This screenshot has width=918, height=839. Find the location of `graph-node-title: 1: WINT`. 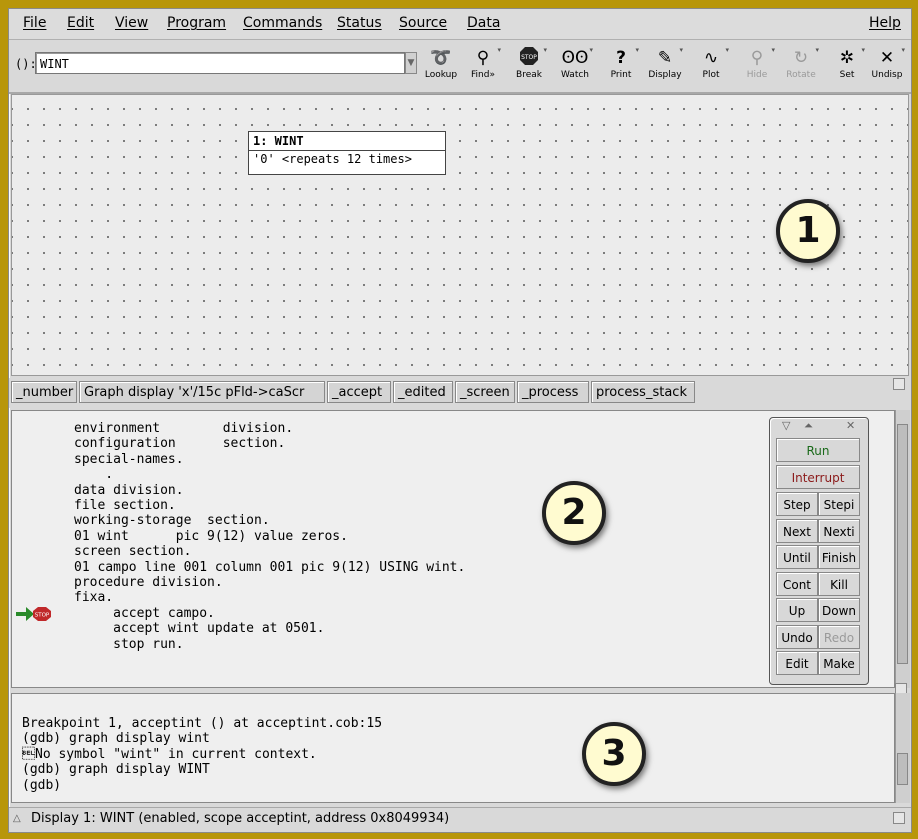

graph-node-title: 1: WINT is located at coordinates (347, 141).